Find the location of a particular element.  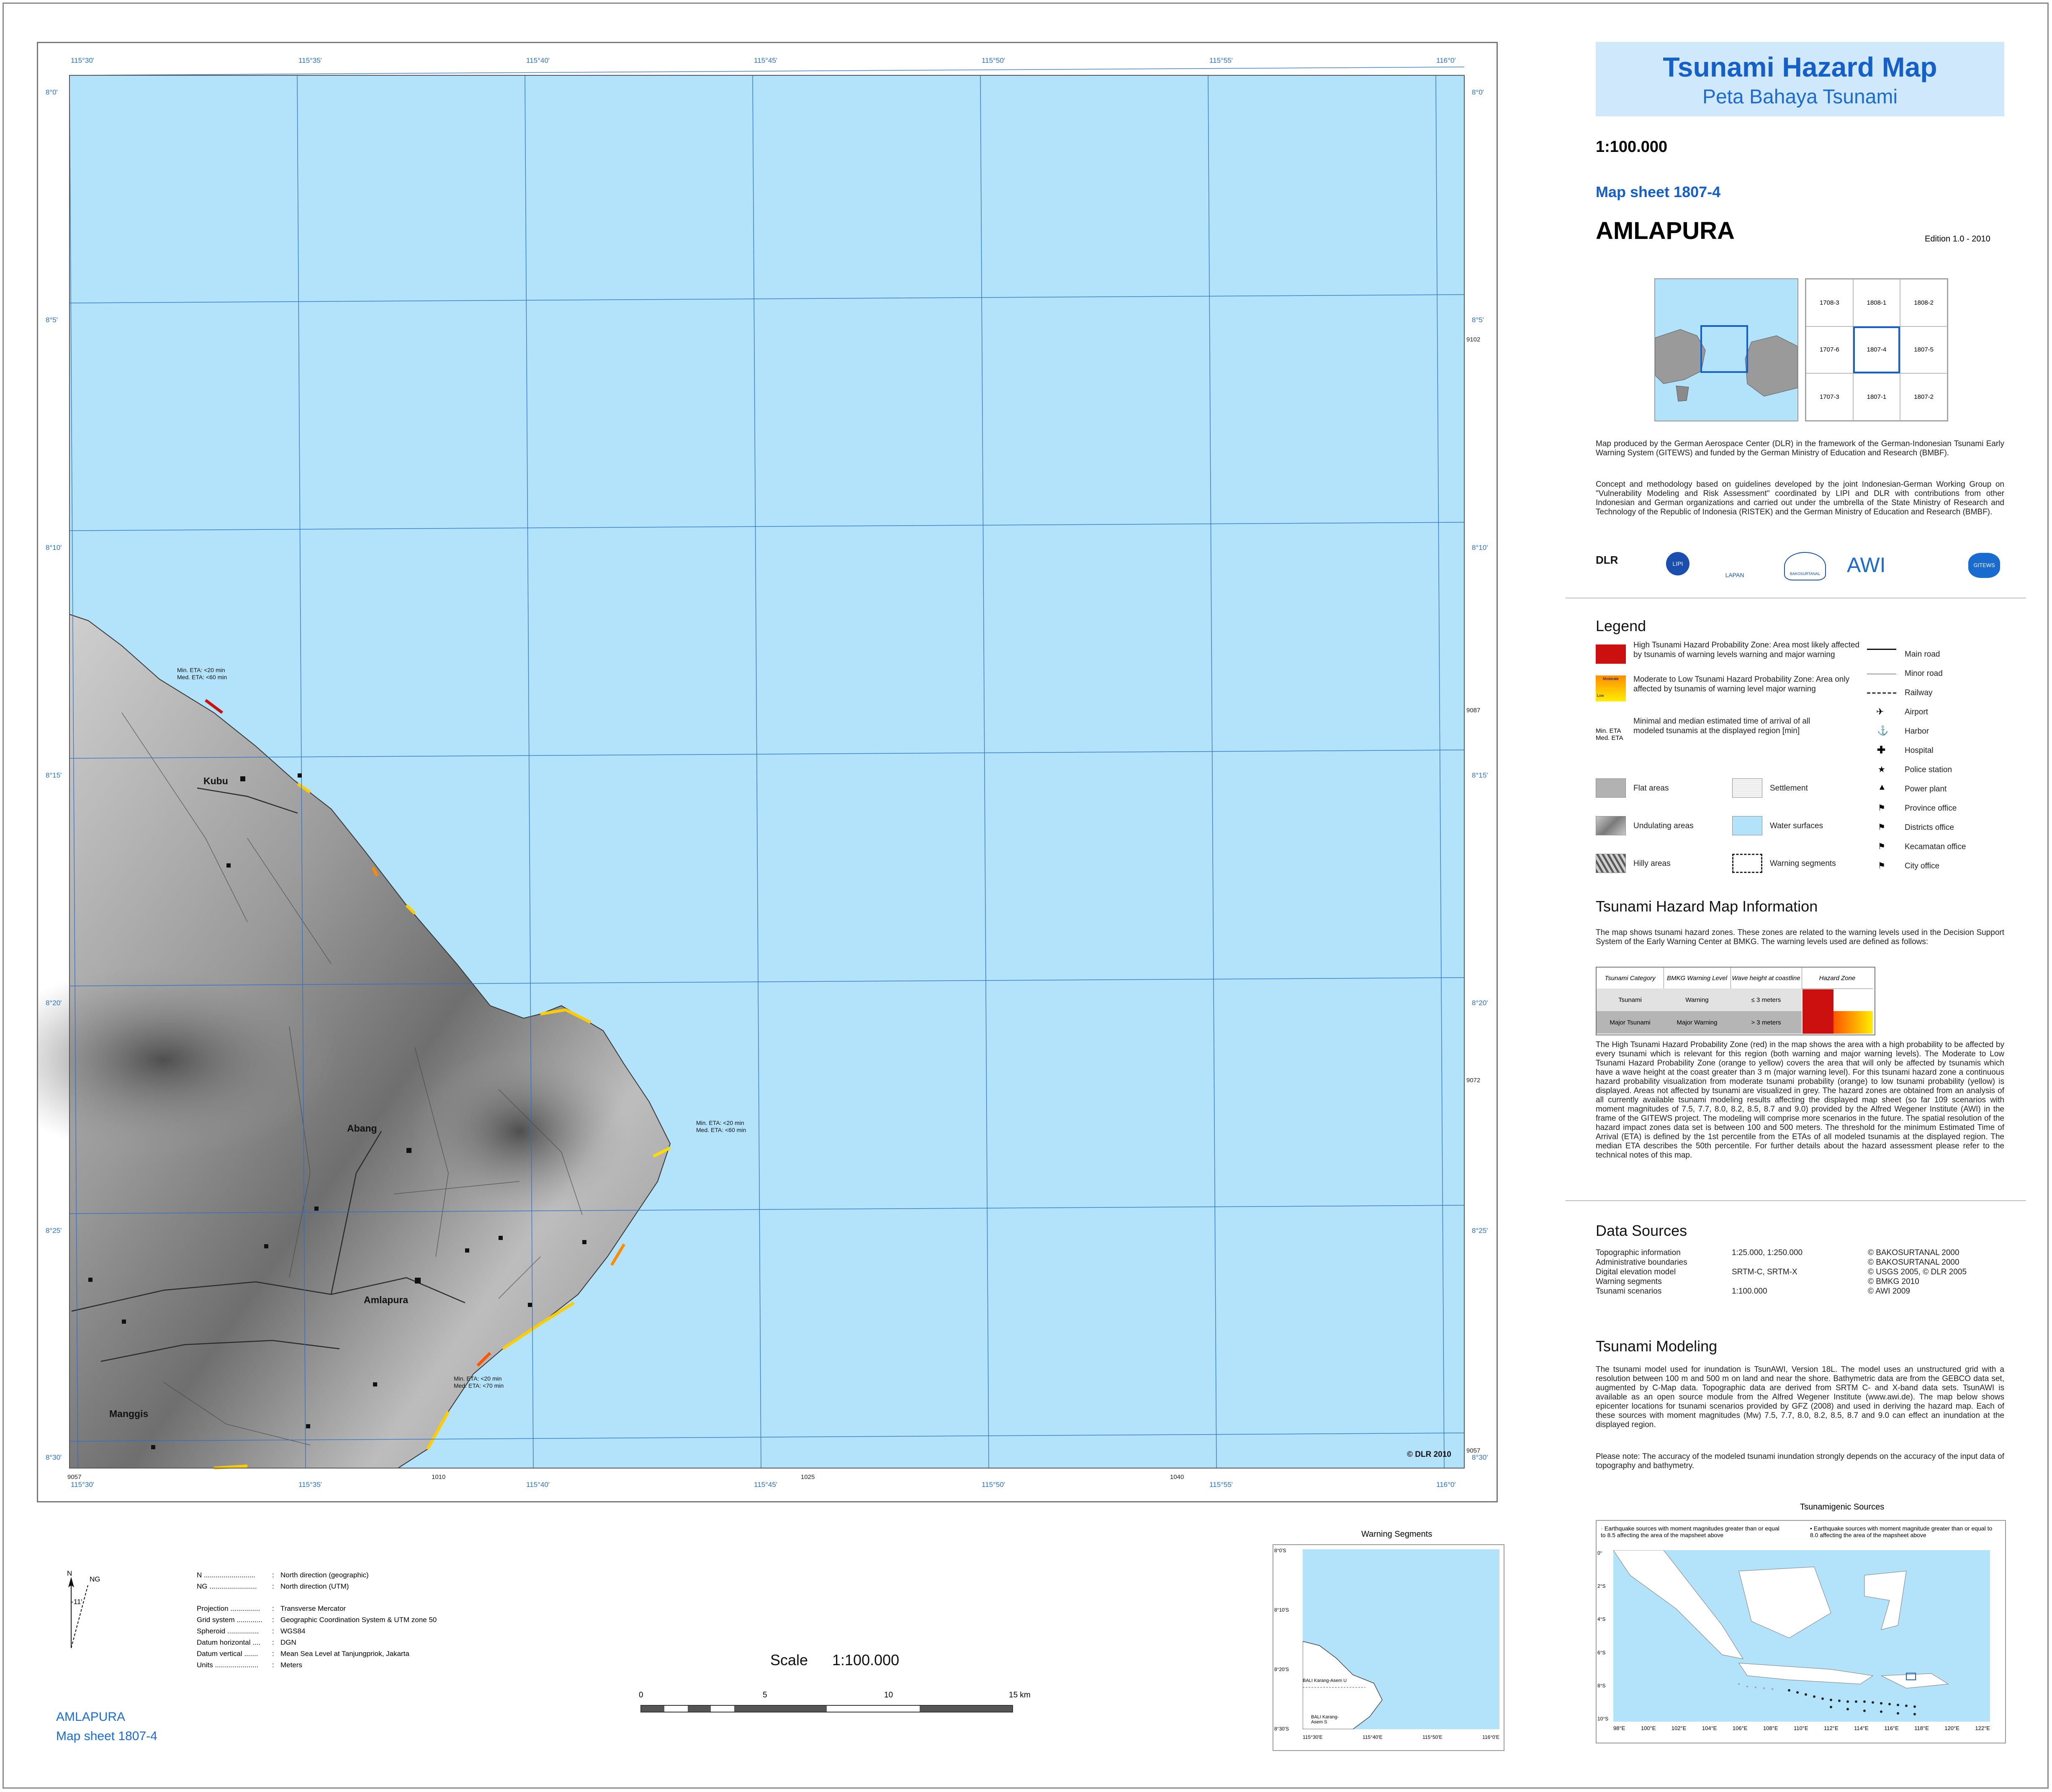

awi-logo: AWI is located at coordinates (1867, 565).